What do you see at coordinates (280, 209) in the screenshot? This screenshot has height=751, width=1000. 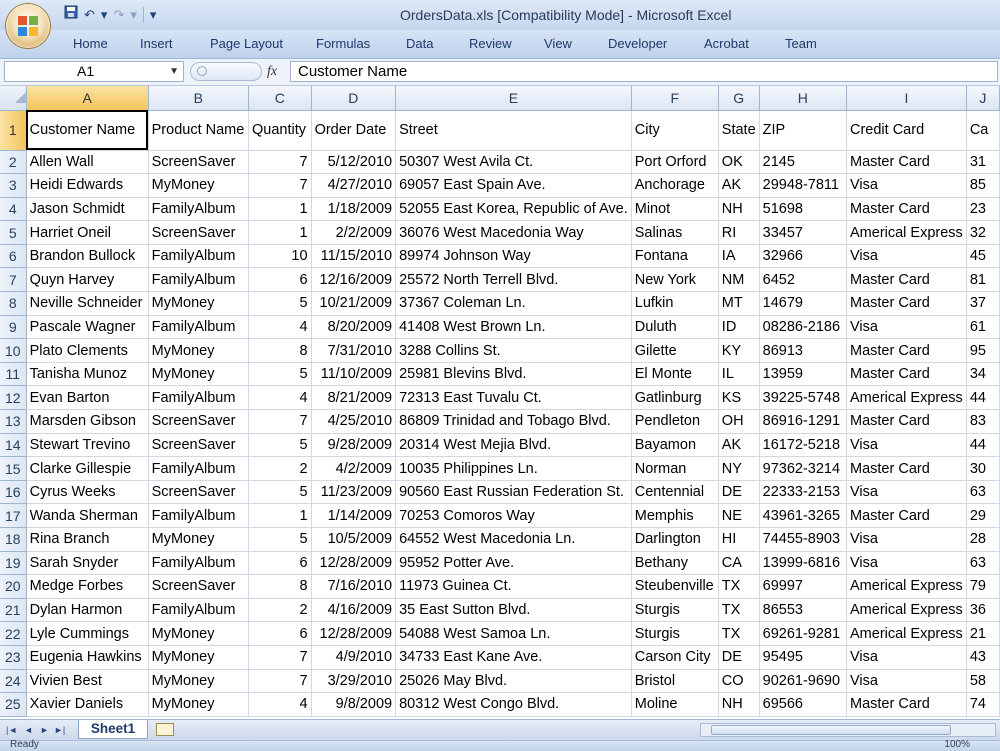 I see `data-cell: 1` at bounding box center [280, 209].